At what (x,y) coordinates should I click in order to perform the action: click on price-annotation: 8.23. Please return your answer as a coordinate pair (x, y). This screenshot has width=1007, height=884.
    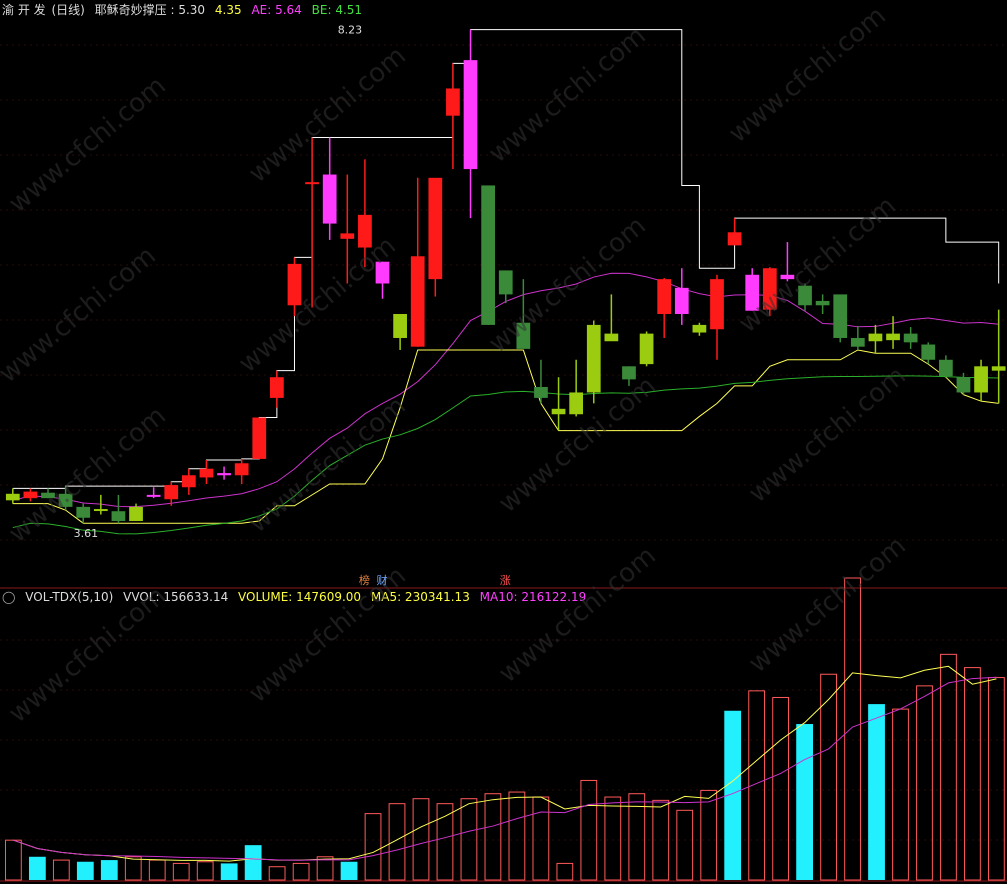
    Looking at the image, I should click on (350, 30).